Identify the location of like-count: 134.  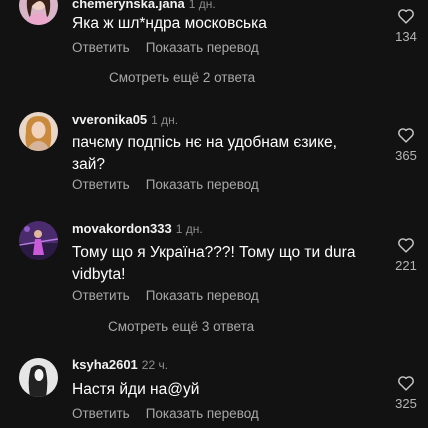
(406, 36).